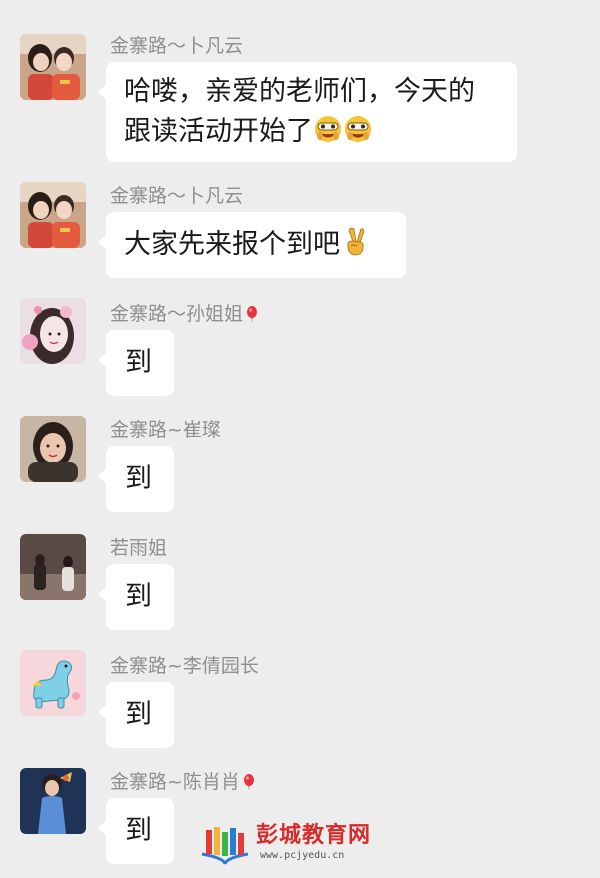 The height and width of the screenshot is (878, 600). I want to click on message-text-line: 跟读活动开始了, so click(311, 132).